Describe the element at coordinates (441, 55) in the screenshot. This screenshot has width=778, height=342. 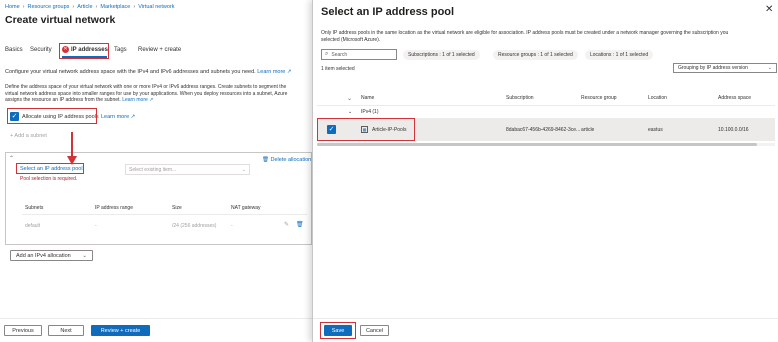
I see `filter-subscriptions: Subscriptions : 1 of 1 selected` at that location.